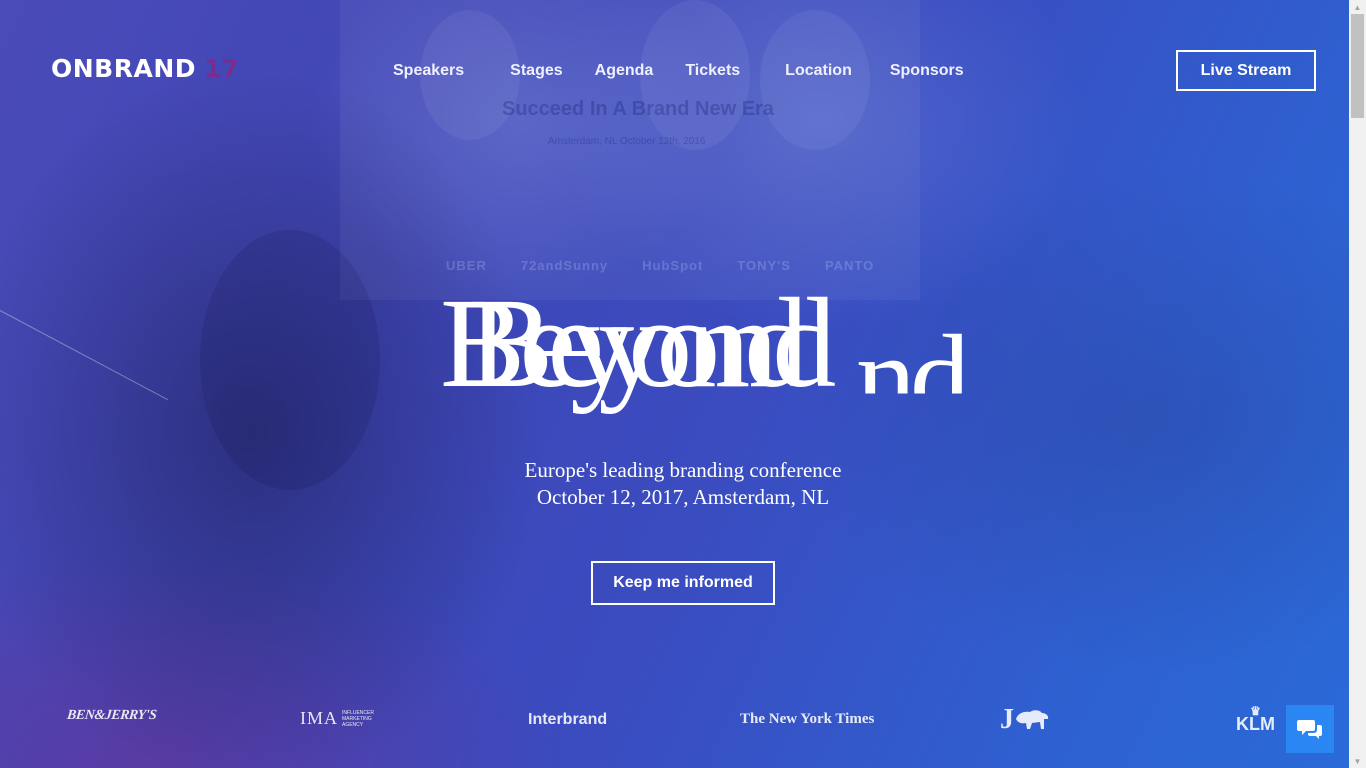  I want to click on background-light-beam, so click(84, 355).